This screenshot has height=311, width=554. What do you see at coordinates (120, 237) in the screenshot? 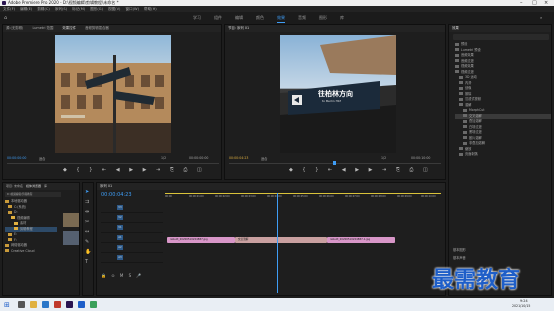
I see `track-label: A1` at bounding box center [120, 237].